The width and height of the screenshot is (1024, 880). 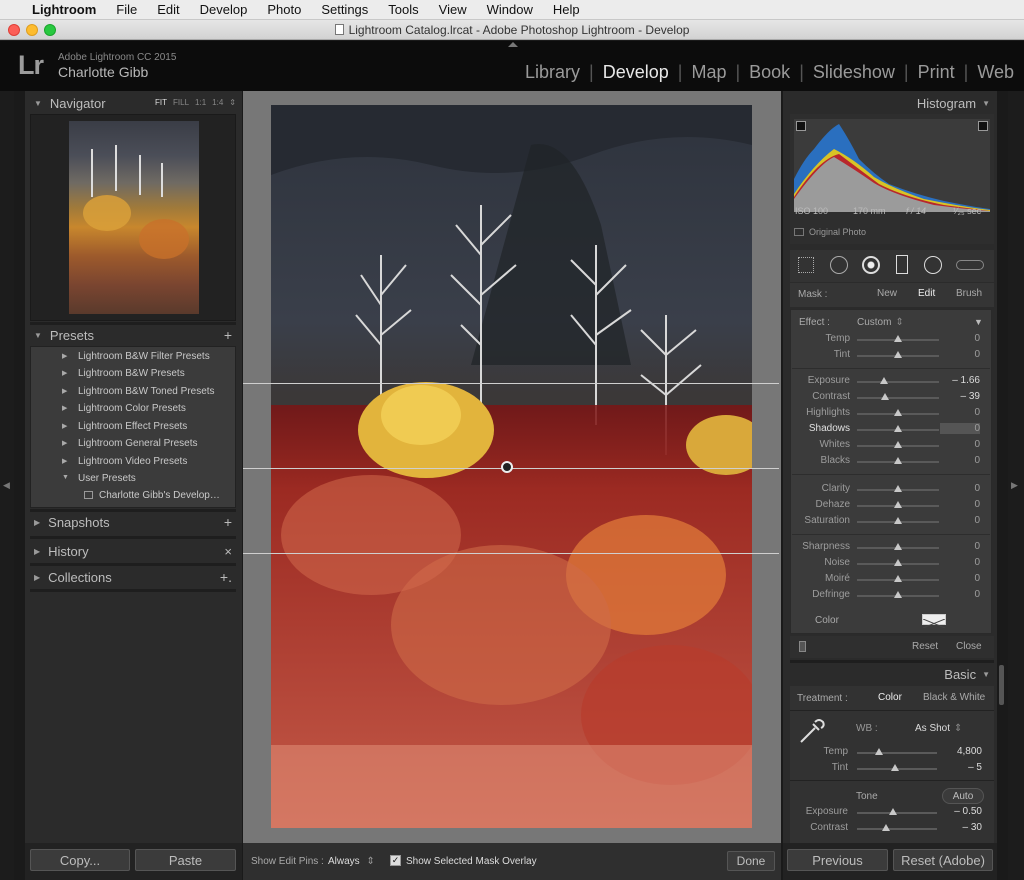 I want to click on preset-folder: ▶ Lightroom B&W Filter Presets, so click(x=136, y=356).